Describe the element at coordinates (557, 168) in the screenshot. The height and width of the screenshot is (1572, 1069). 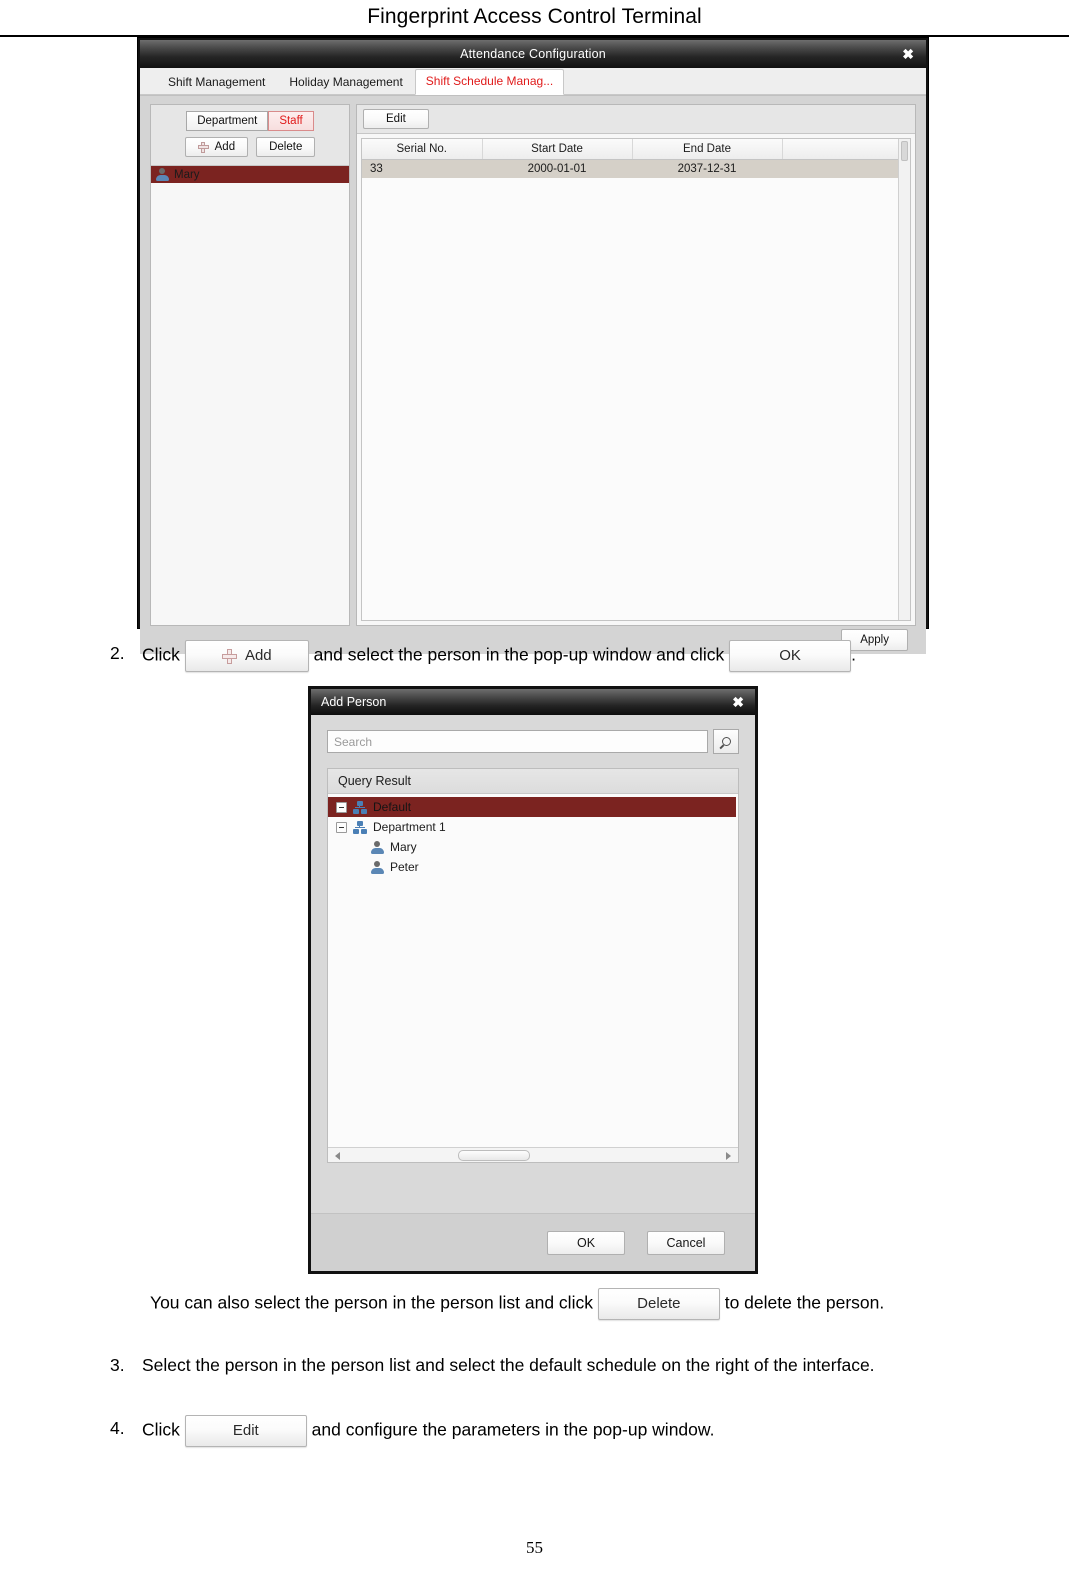
I see `cell-start-date: 2000-01-01` at that location.